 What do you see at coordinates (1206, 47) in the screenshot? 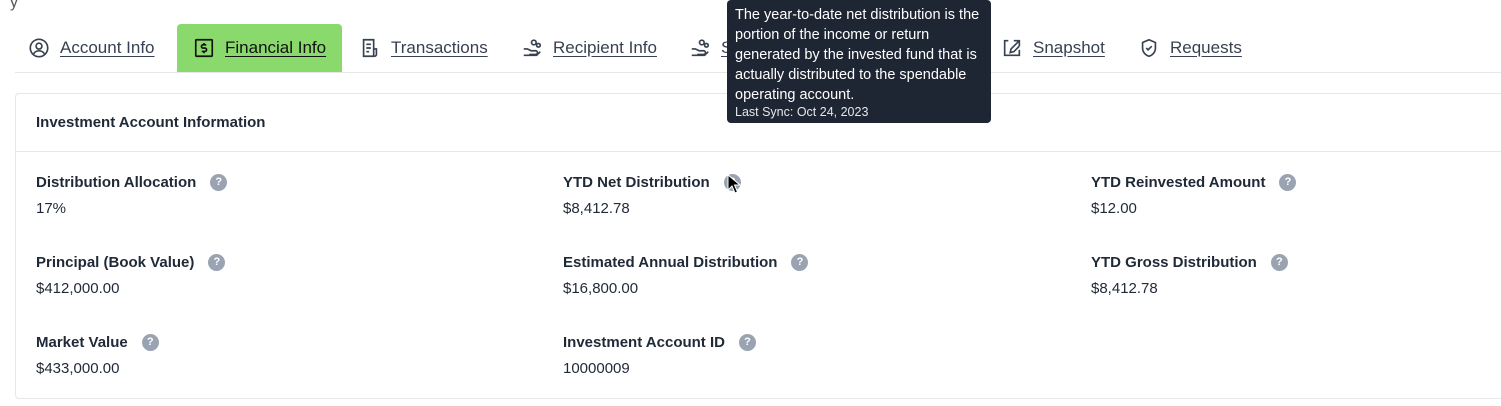
I see `tab-label: Requests` at bounding box center [1206, 47].